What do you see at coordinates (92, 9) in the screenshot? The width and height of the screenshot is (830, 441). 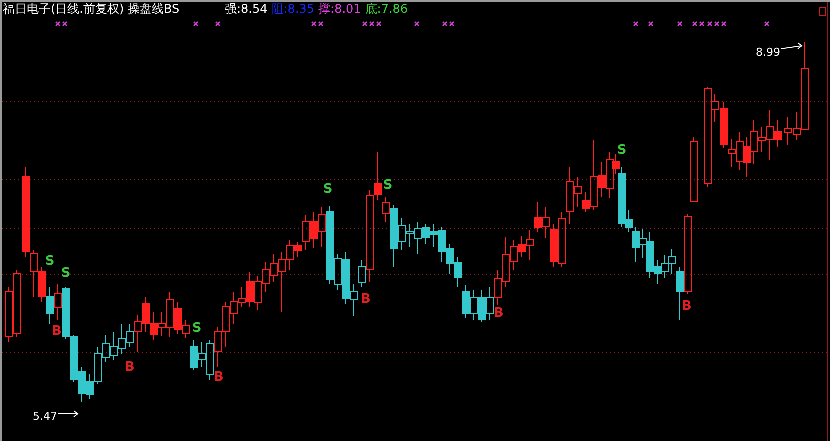 I see `chart-title: 福日电子(日线.前复权) 操盘线BS` at bounding box center [92, 9].